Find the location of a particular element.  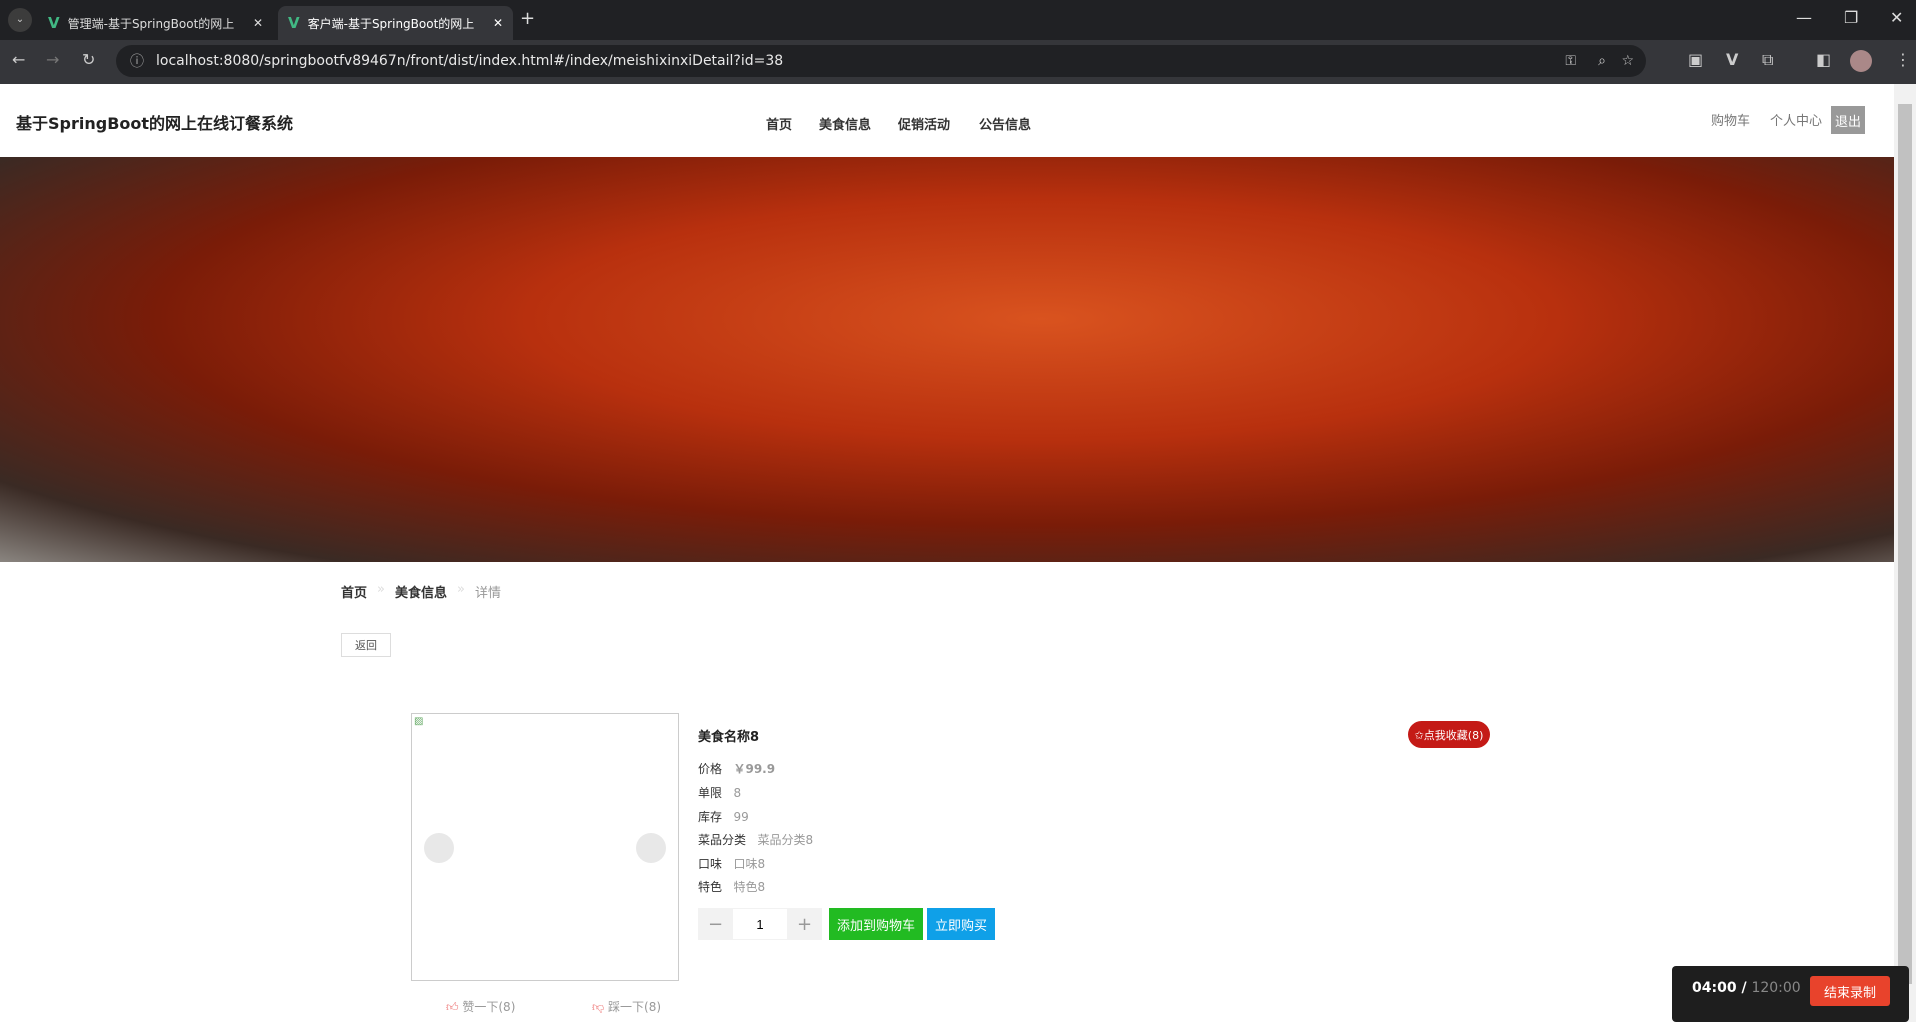

quantity-stepper: − + is located at coordinates (760, 924).